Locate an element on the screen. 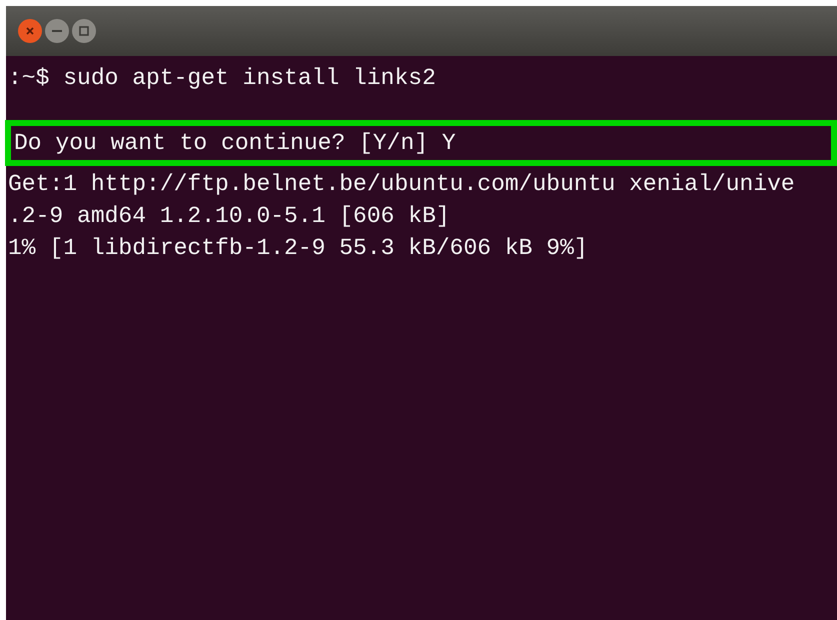 The height and width of the screenshot is (620, 837). terminal-line: Do you want to continue? [Y/n] Y is located at coordinates (235, 143).